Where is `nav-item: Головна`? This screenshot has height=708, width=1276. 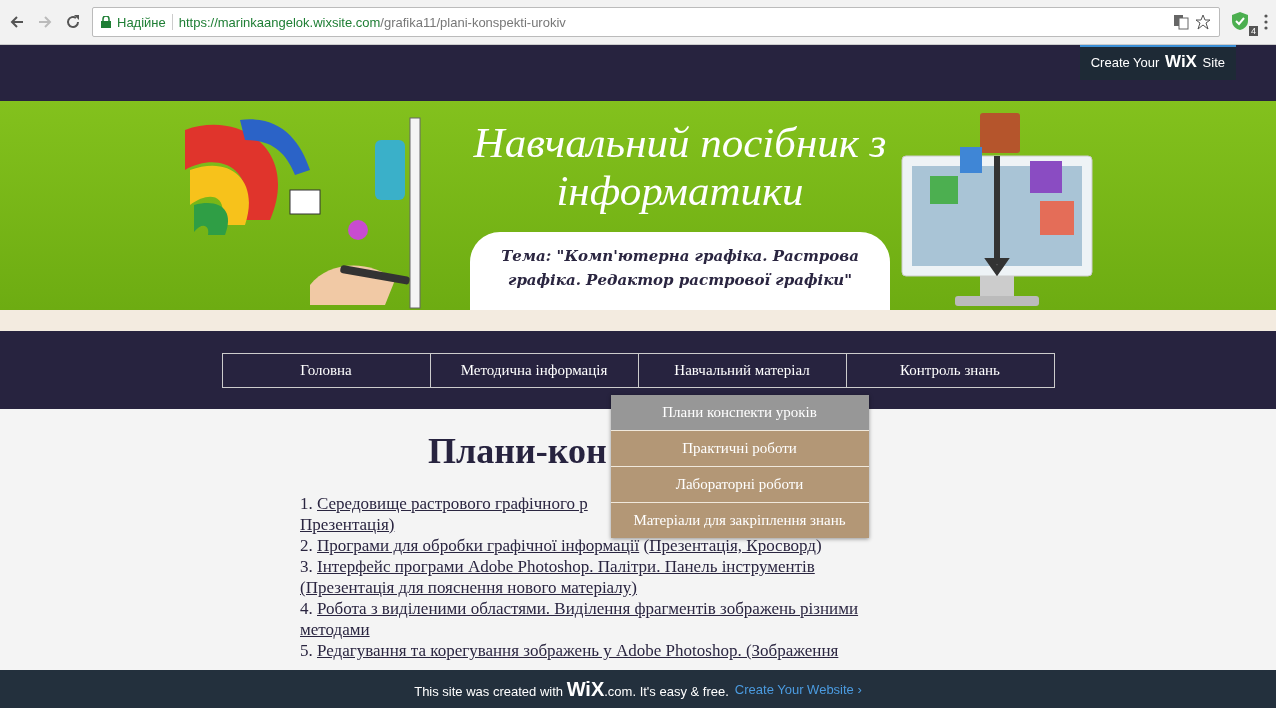 nav-item: Головна is located at coordinates (326, 370).